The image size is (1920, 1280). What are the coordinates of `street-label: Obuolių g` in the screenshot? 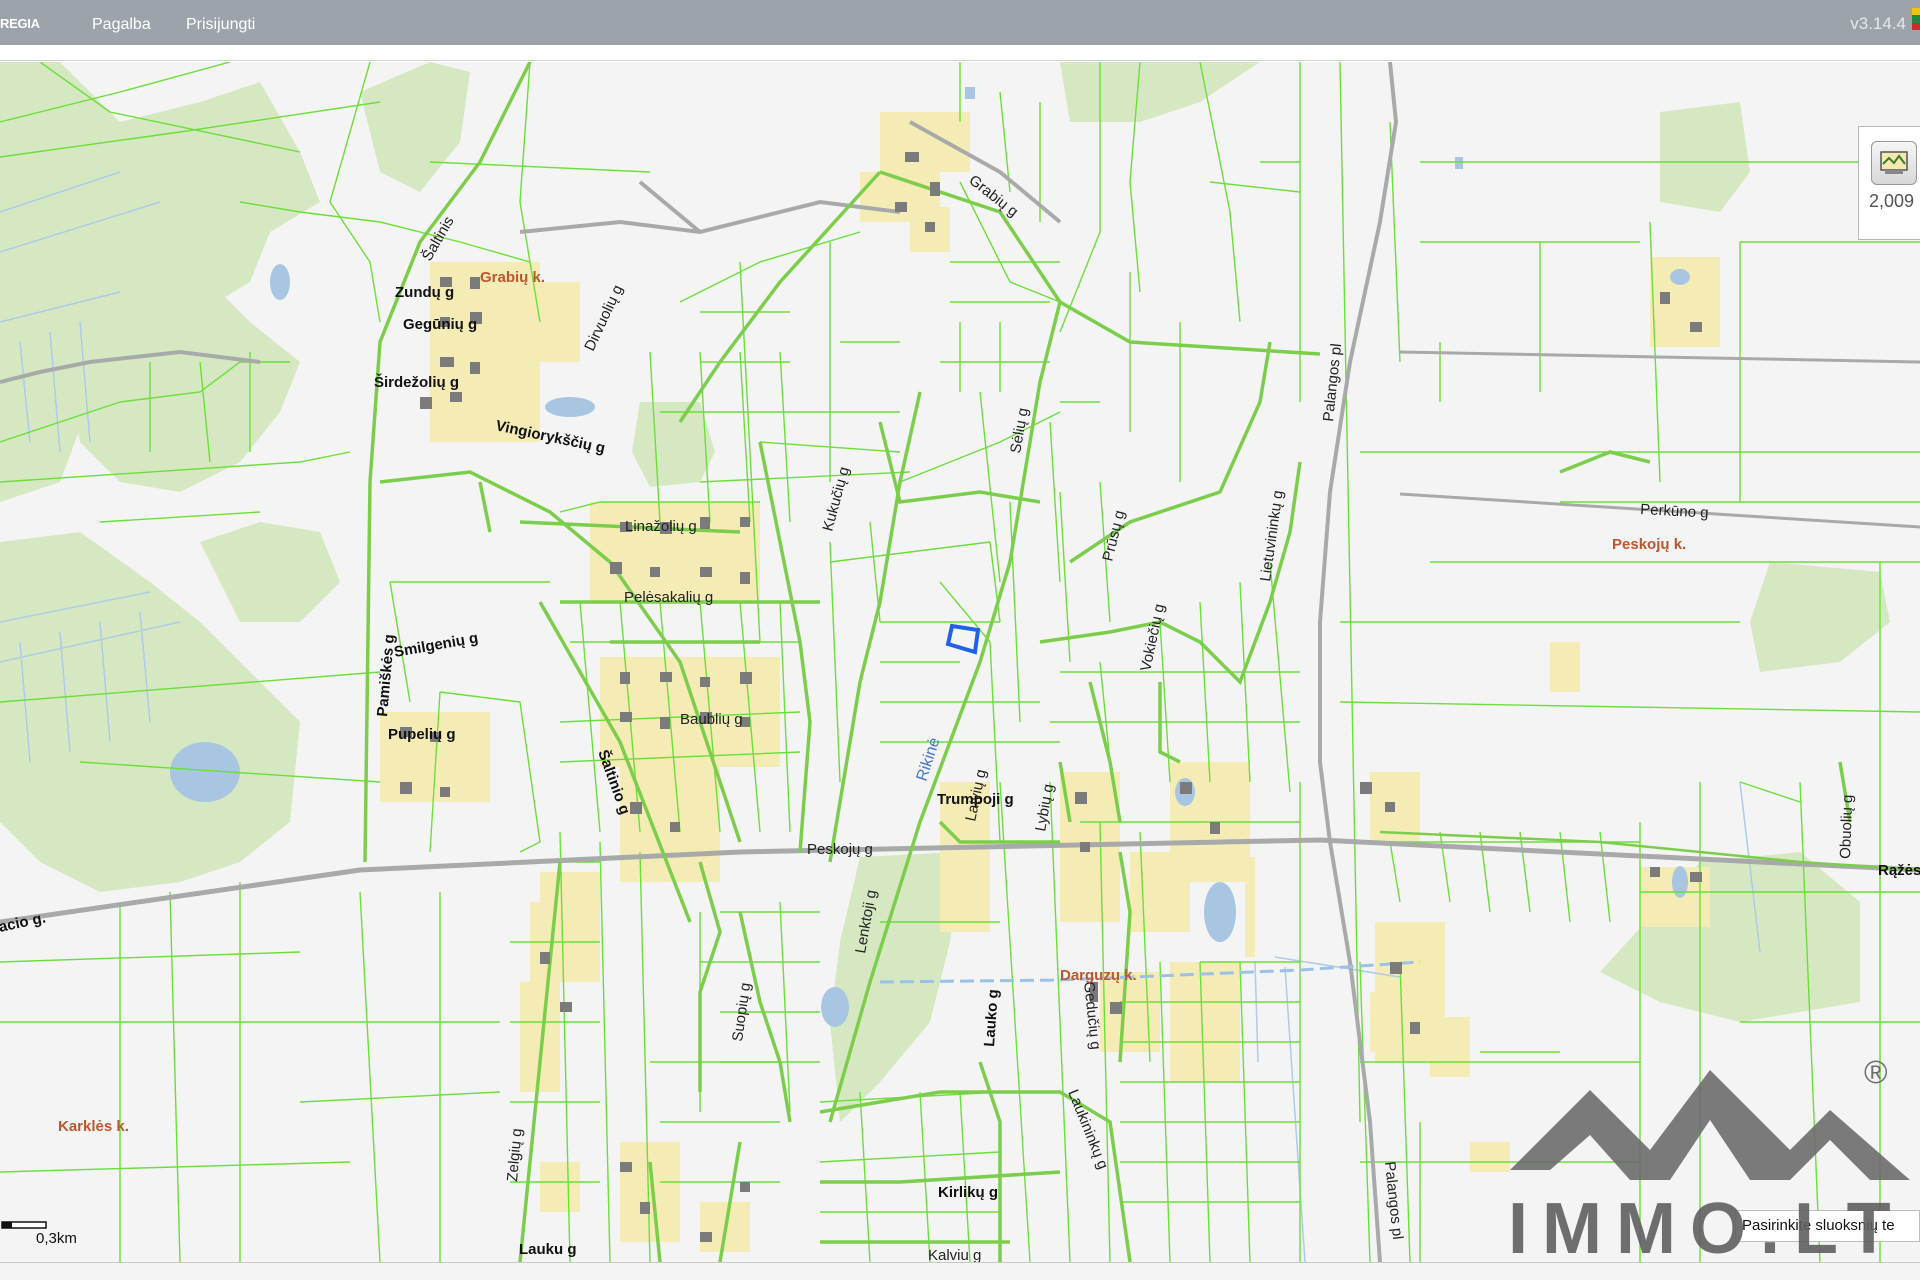 It's located at (1846, 826).